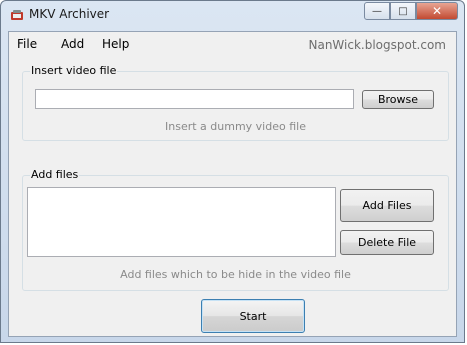 The width and height of the screenshot is (467, 345). What do you see at coordinates (74, 70) in the screenshot?
I see `video-group-legend: Insert video file` at bounding box center [74, 70].